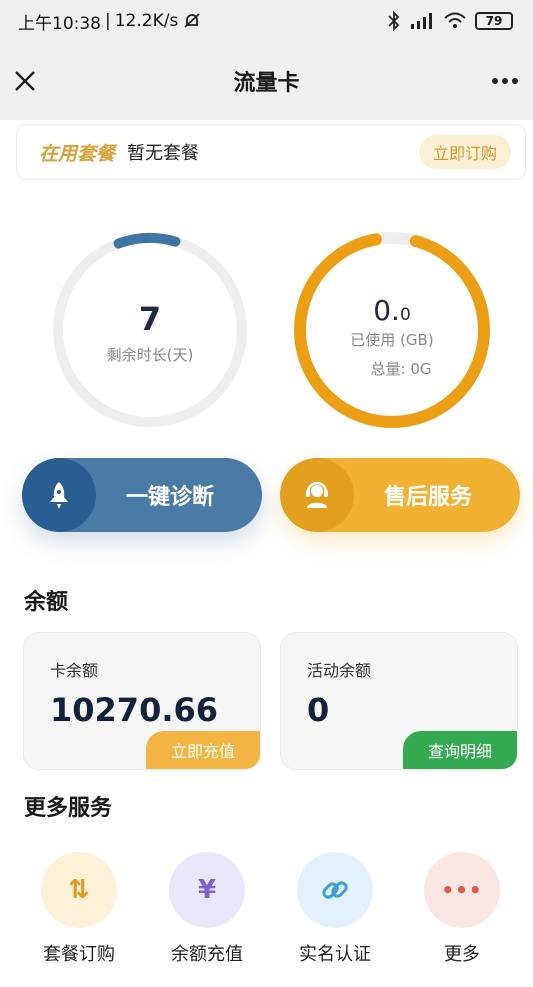 The width and height of the screenshot is (533, 987). I want to click on service-item-recharge: ¥ 余额充值, so click(207, 909).